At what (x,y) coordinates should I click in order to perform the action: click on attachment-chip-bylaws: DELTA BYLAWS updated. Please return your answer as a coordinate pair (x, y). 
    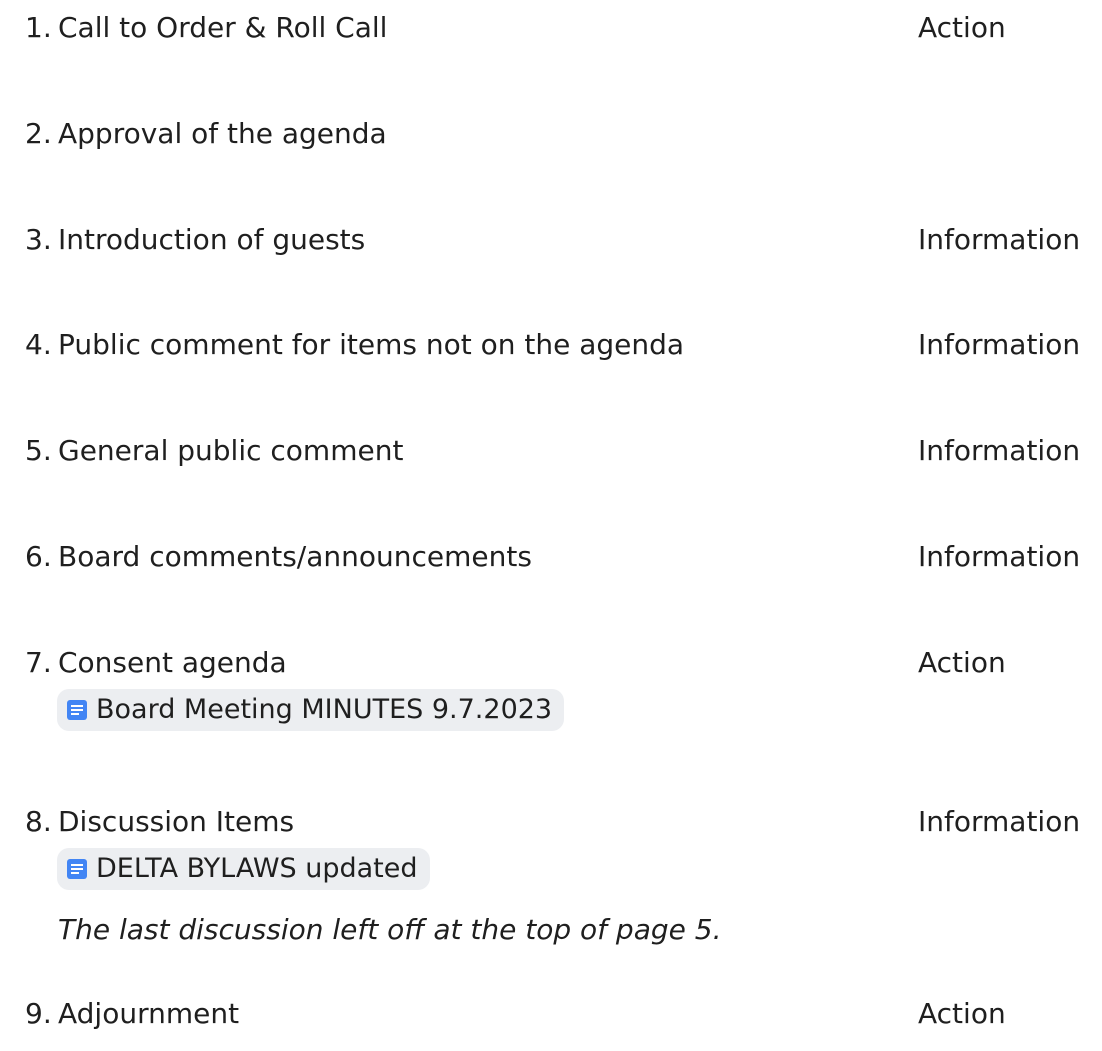
    Looking at the image, I should click on (243, 869).